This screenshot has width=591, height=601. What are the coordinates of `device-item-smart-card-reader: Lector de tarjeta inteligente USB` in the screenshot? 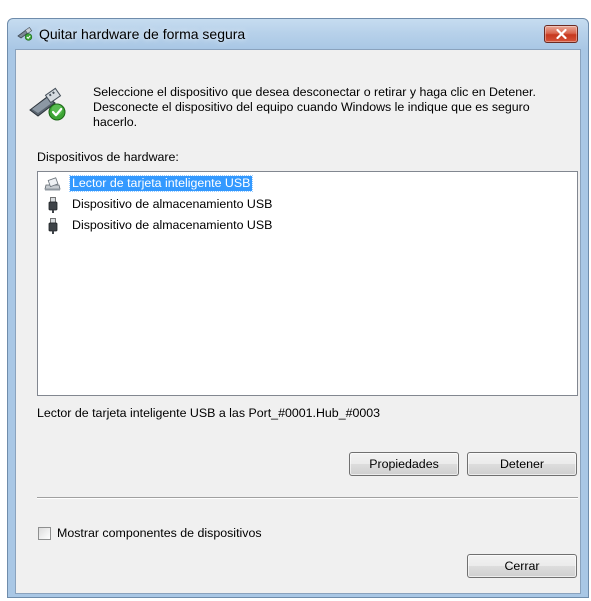 It's located at (294, 184).